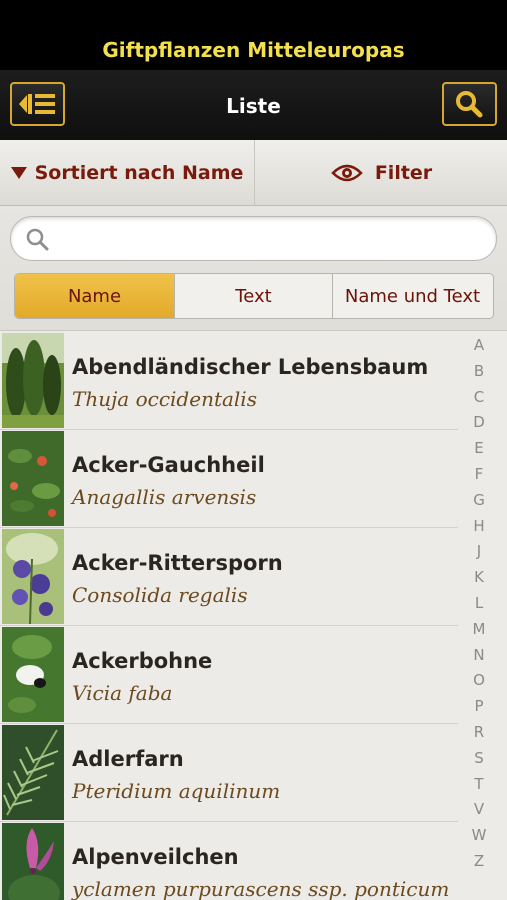 The image size is (507, 900). I want to click on plant-name: Acker-Rittersporn, so click(177, 563).